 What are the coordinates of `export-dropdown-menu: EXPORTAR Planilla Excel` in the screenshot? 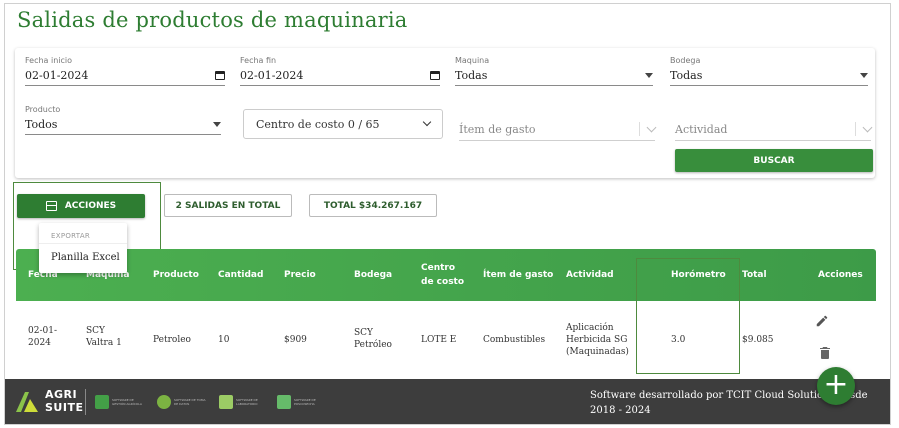 It's located at (83, 248).